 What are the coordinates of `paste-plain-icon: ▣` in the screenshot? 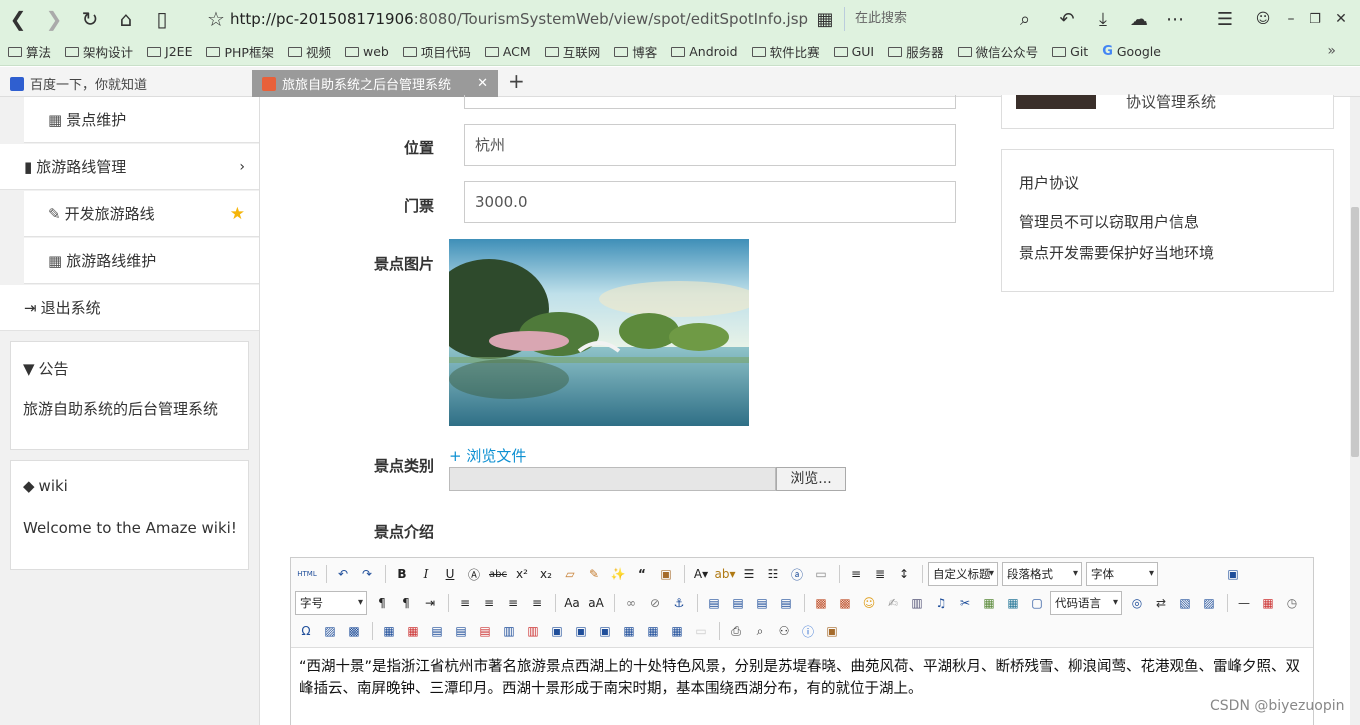 It's located at (666, 574).